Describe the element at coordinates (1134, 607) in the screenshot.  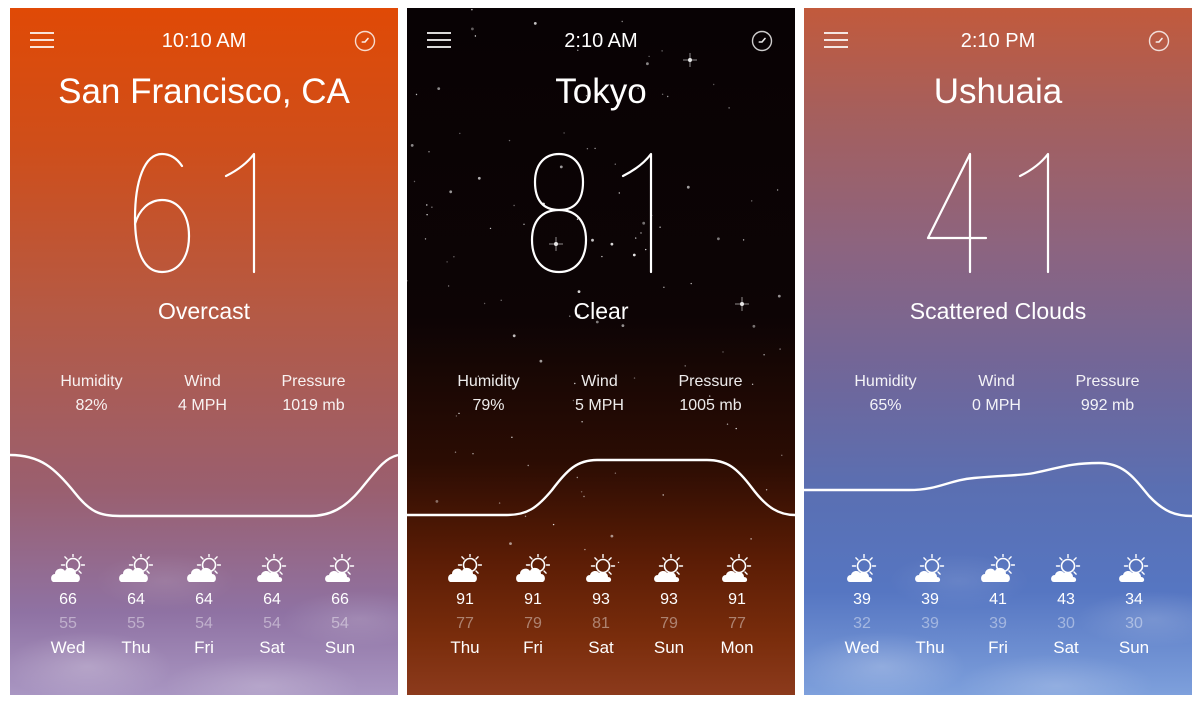
I see `forecast-day: 34 30 Sun` at that location.